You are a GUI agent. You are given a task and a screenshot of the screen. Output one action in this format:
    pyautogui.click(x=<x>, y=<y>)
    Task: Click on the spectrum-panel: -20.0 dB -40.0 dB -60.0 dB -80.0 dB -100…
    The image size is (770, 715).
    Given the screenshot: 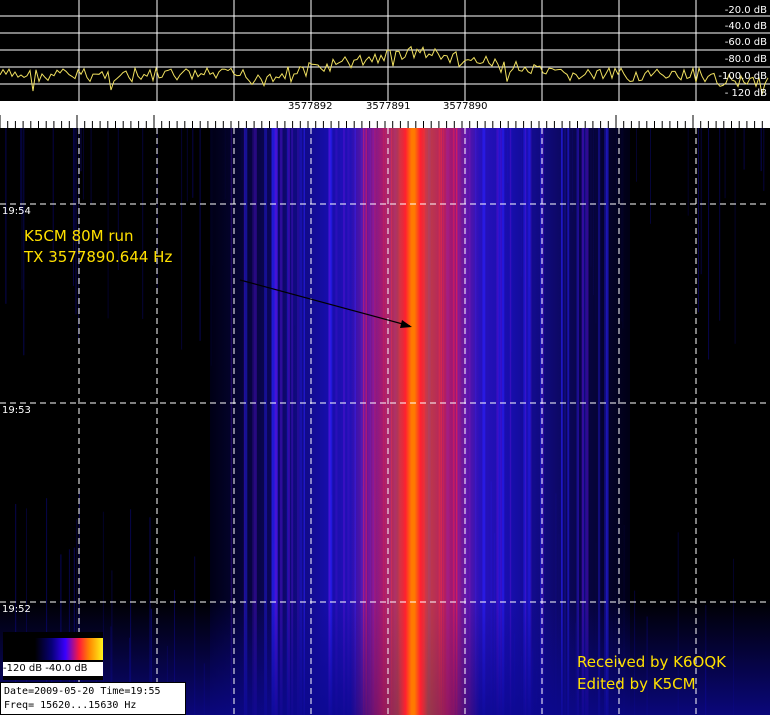 What is the action you would take?
    pyautogui.click(x=385, y=50)
    